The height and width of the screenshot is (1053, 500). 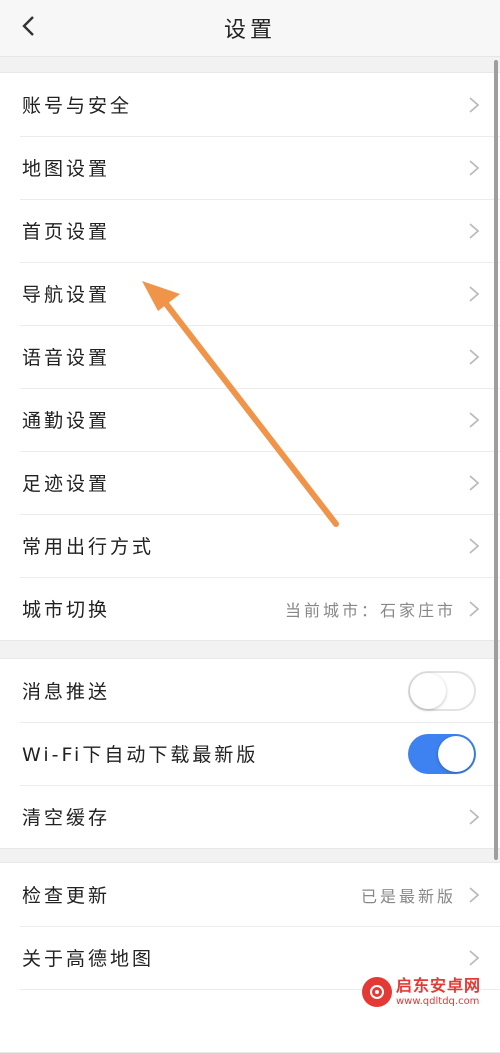 I want to click on row-wifi-auto-download: Wi-Fi下自动下载最新版, so click(x=250, y=753).